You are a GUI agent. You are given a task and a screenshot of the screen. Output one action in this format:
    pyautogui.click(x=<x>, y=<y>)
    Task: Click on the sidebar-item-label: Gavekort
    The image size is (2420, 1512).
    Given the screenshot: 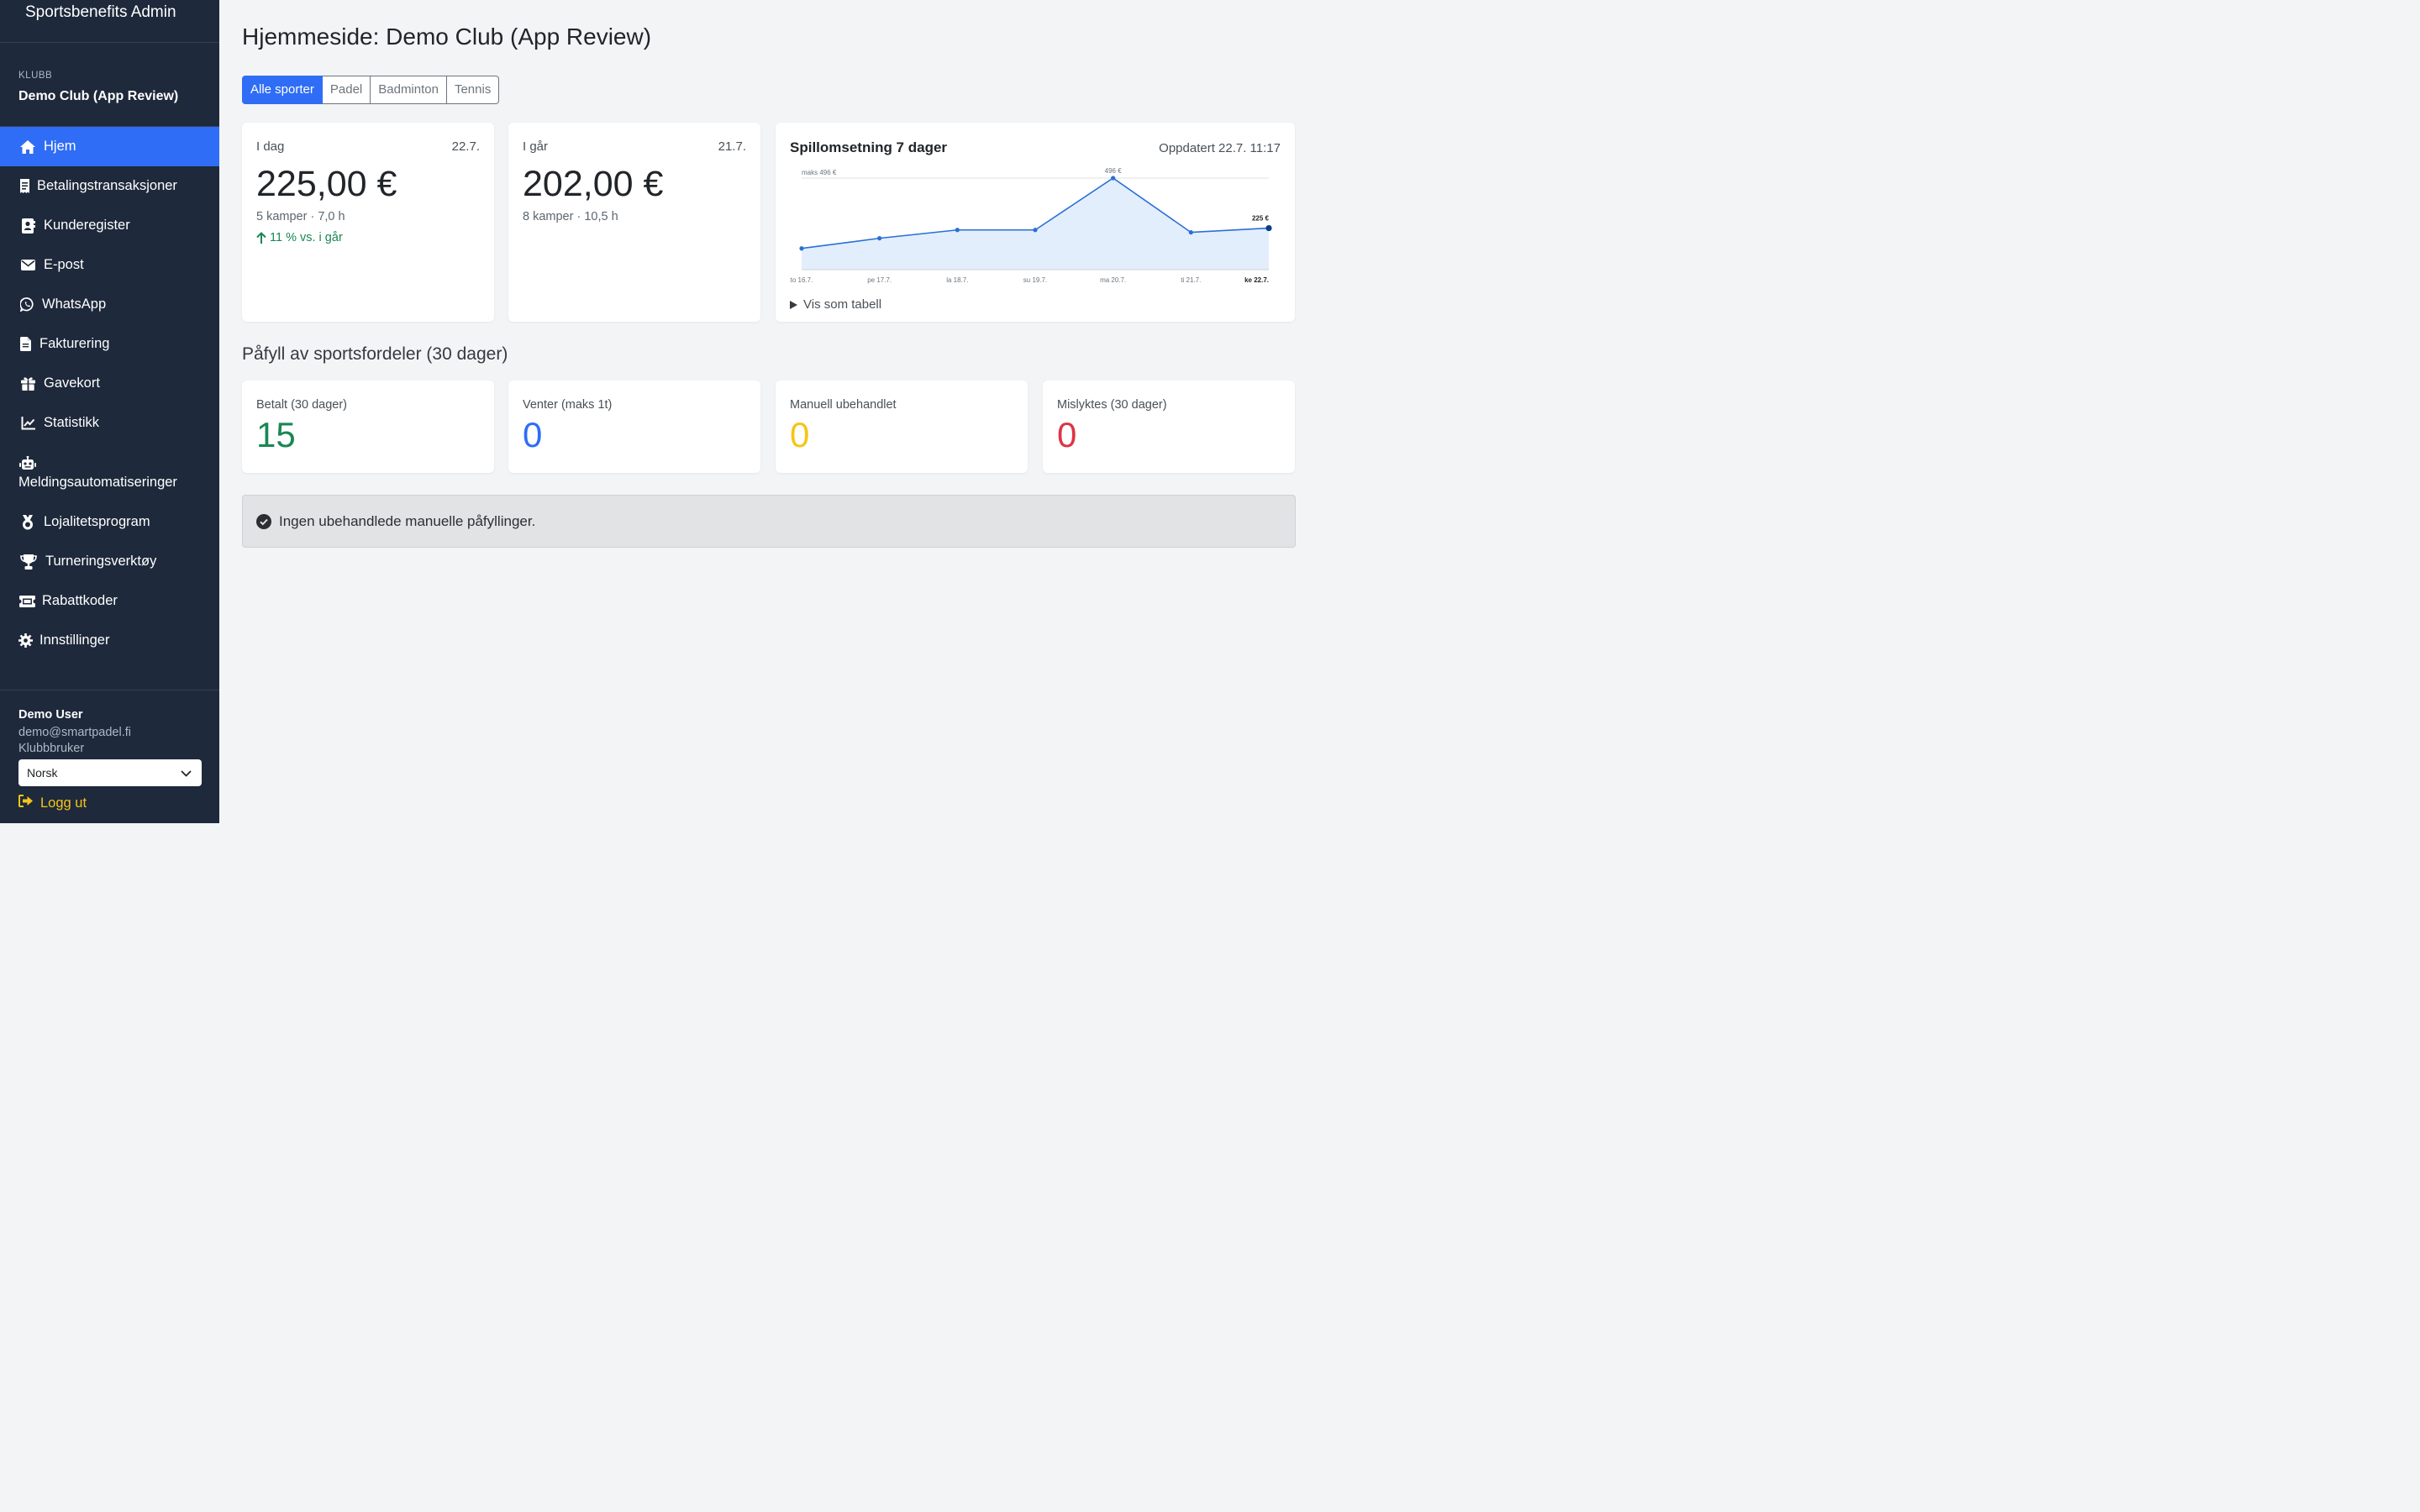 What is the action you would take?
    pyautogui.click(x=72, y=383)
    